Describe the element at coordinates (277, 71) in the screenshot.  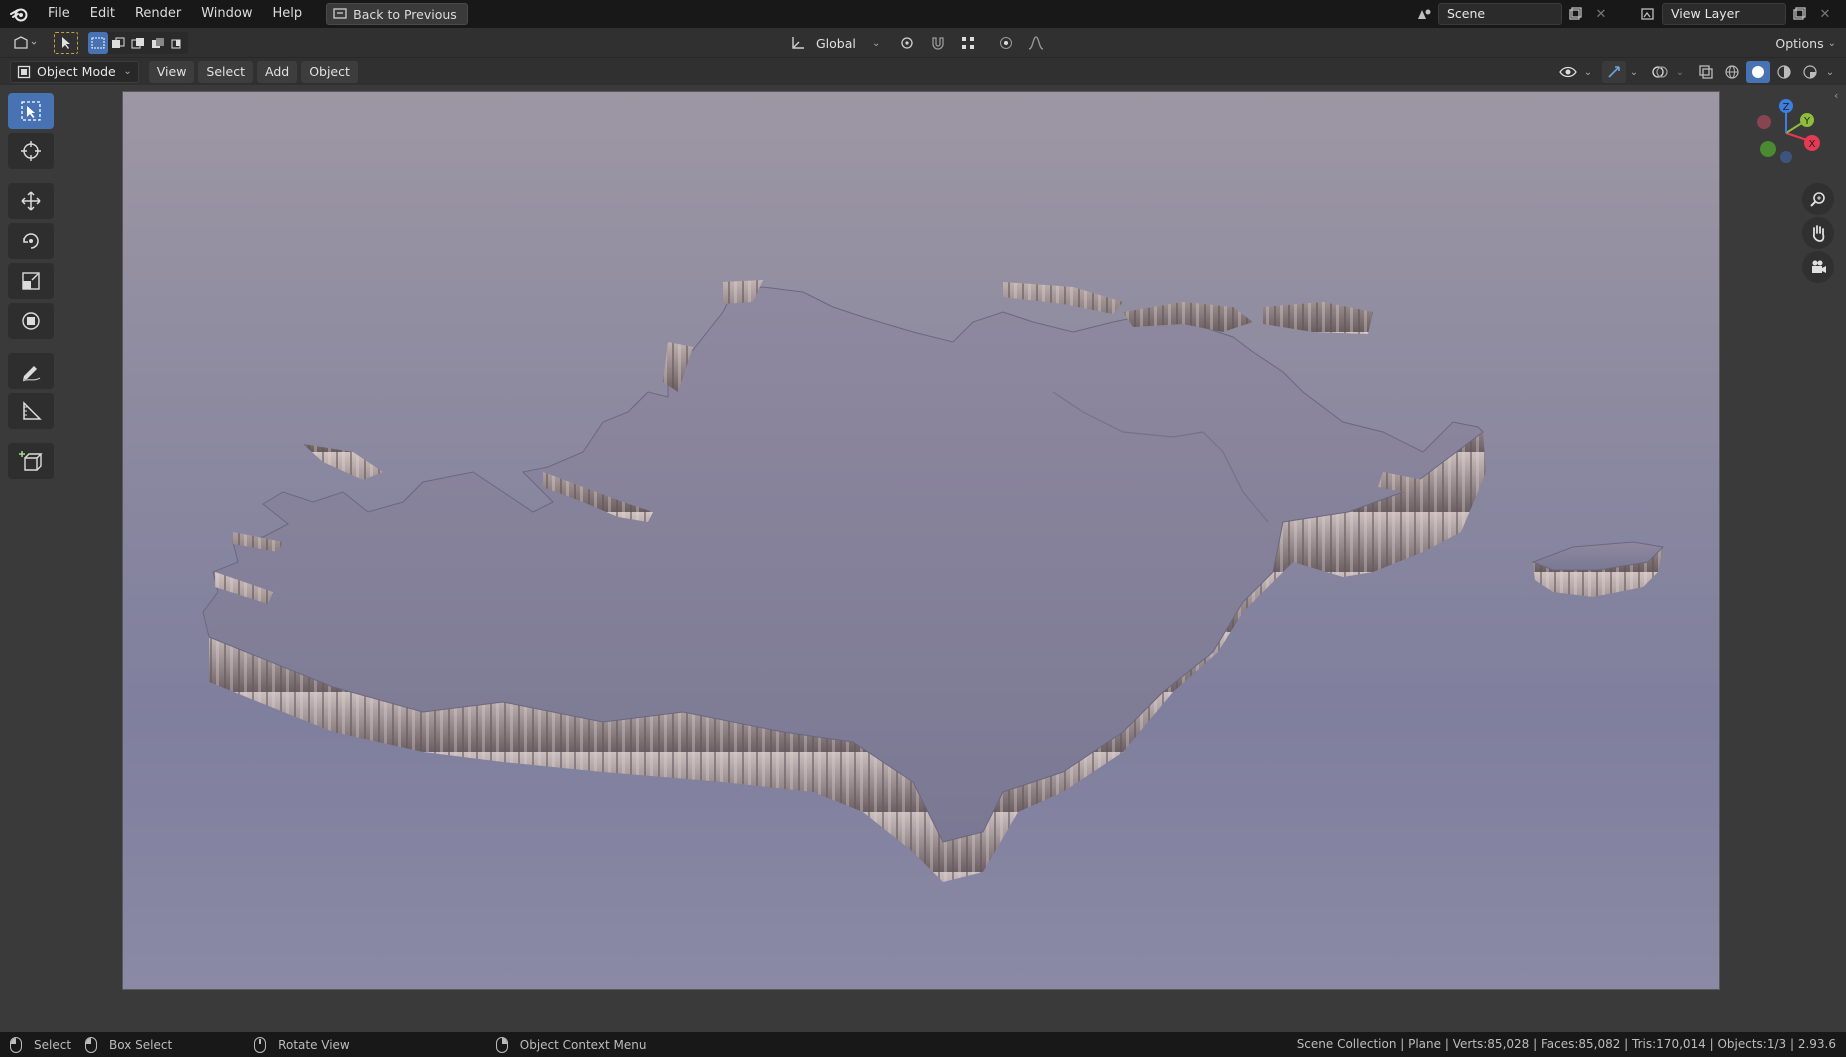
I see `add-menu: Add` at that location.